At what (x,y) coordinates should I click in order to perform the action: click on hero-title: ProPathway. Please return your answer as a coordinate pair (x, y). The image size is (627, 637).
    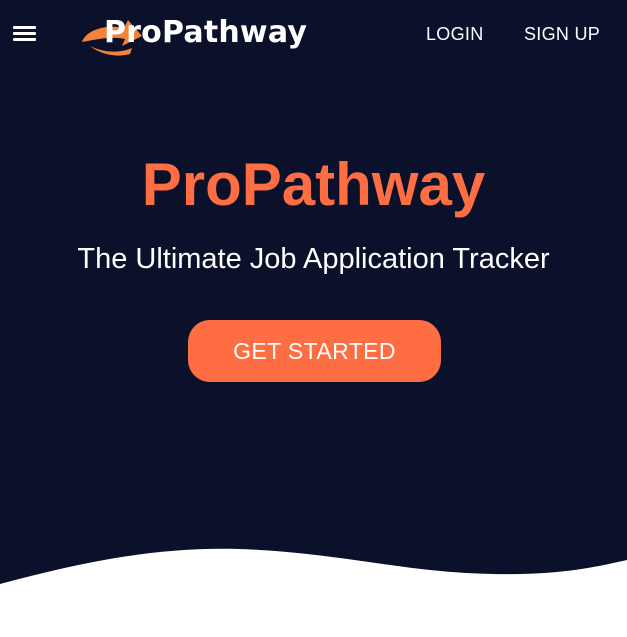
    Looking at the image, I should click on (313, 184).